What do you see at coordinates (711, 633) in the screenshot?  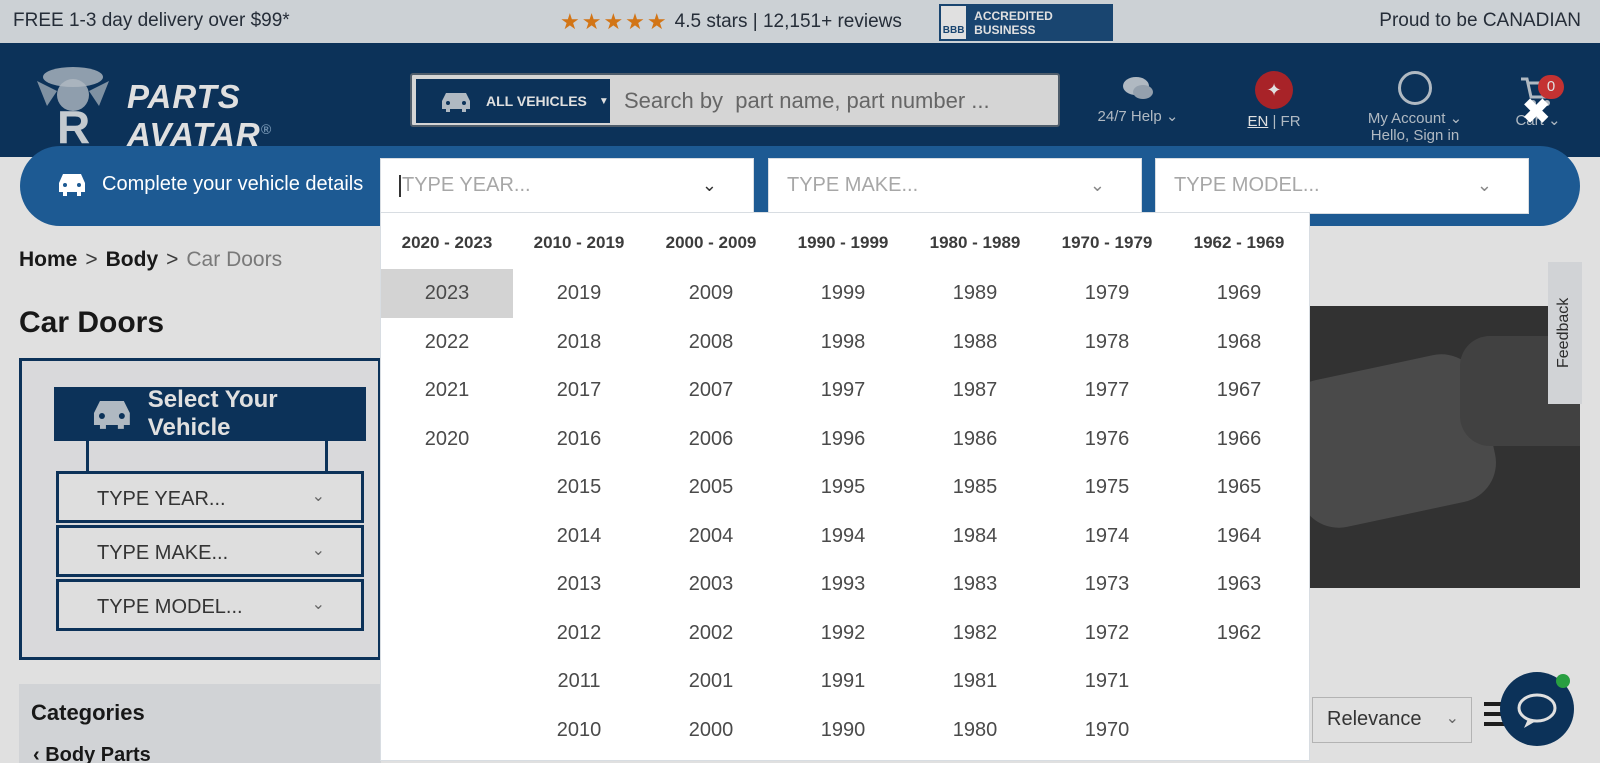 I see `year-option: 2002` at bounding box center [711, 633].